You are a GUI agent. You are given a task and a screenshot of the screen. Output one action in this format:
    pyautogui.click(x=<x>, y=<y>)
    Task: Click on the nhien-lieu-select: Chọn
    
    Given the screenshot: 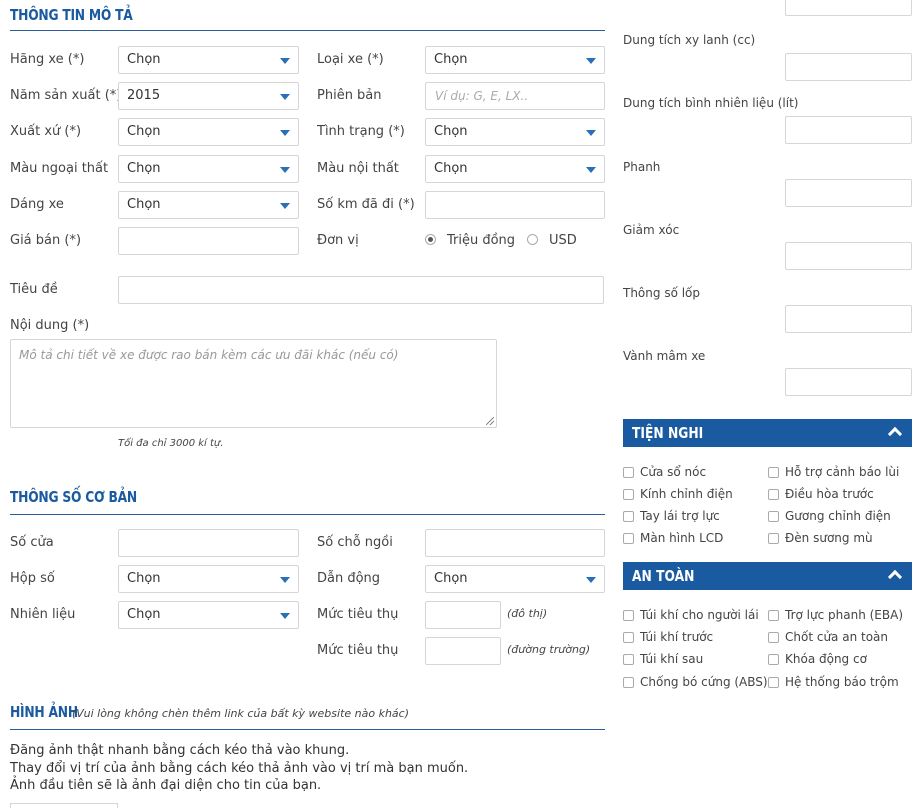 What is the action you would take?
    pyautogui.click(x=208, y=615)
    